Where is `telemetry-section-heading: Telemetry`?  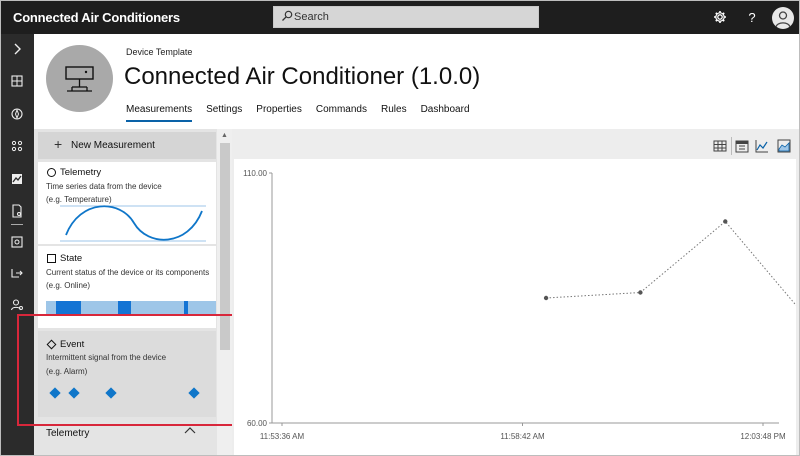
telemetry-section-heading: Telemetry is located at coordinates (67, 433).